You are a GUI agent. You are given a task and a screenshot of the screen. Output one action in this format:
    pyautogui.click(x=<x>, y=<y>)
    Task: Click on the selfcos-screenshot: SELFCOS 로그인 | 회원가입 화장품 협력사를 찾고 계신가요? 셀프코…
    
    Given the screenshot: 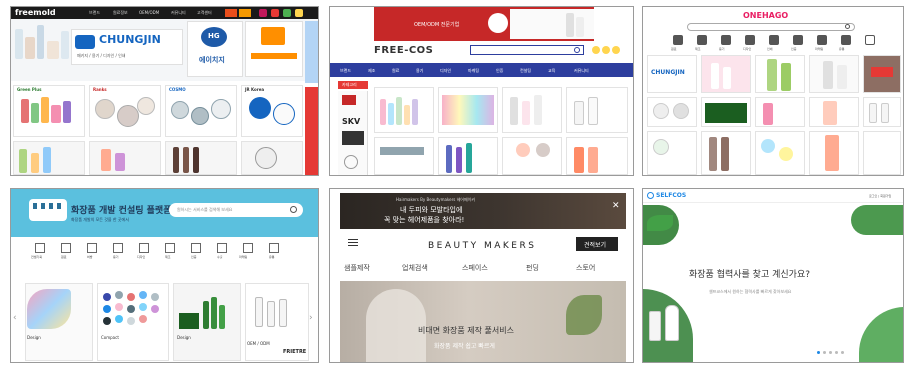 What is the action you would take?
    pyautogui.click(x=773, y=275)
    